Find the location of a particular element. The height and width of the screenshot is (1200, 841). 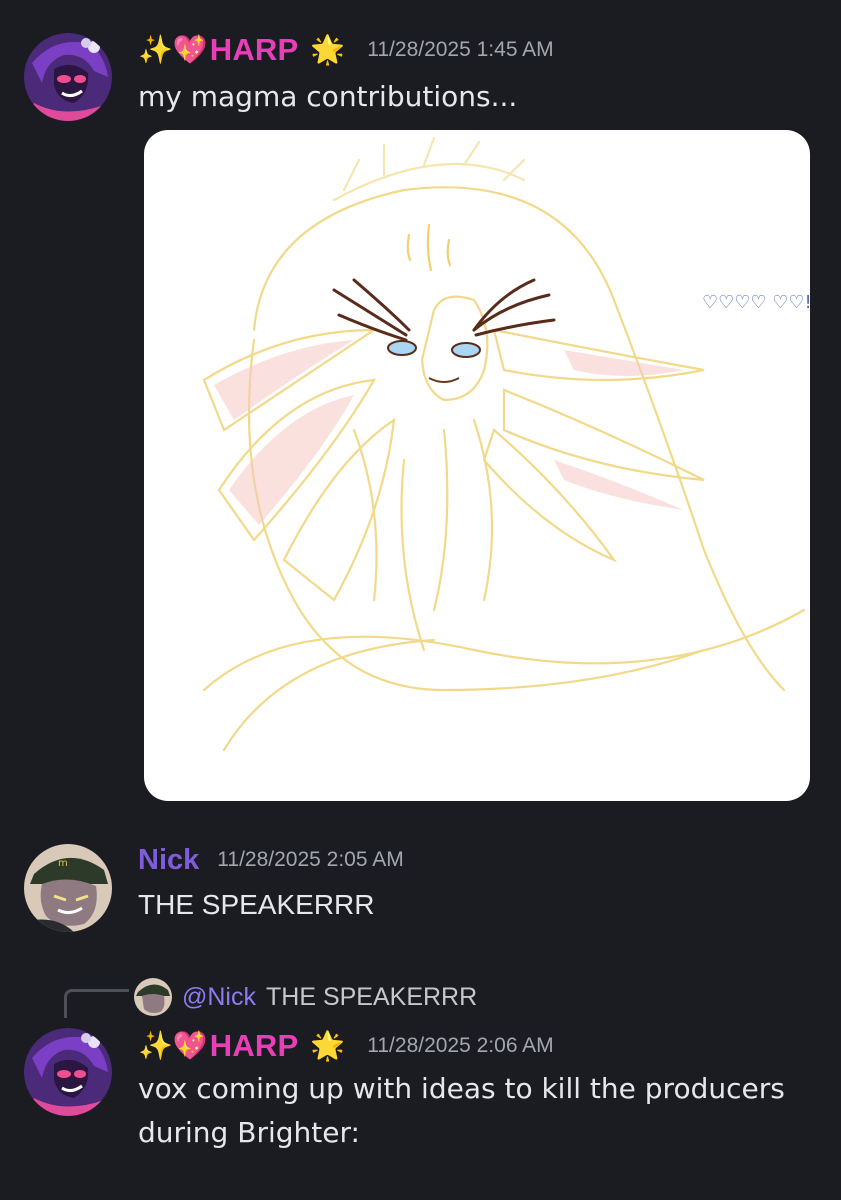

message-header: Nick 11/28/2025 2:05 AM is located at coordinates (271, 860).